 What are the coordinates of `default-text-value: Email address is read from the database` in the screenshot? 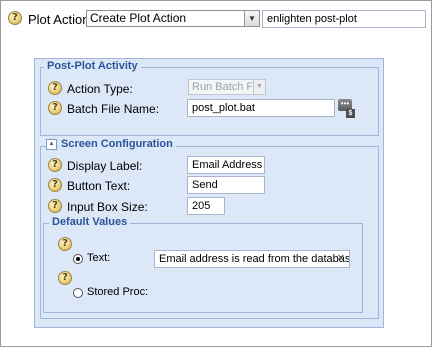 It's located at (254, 259).